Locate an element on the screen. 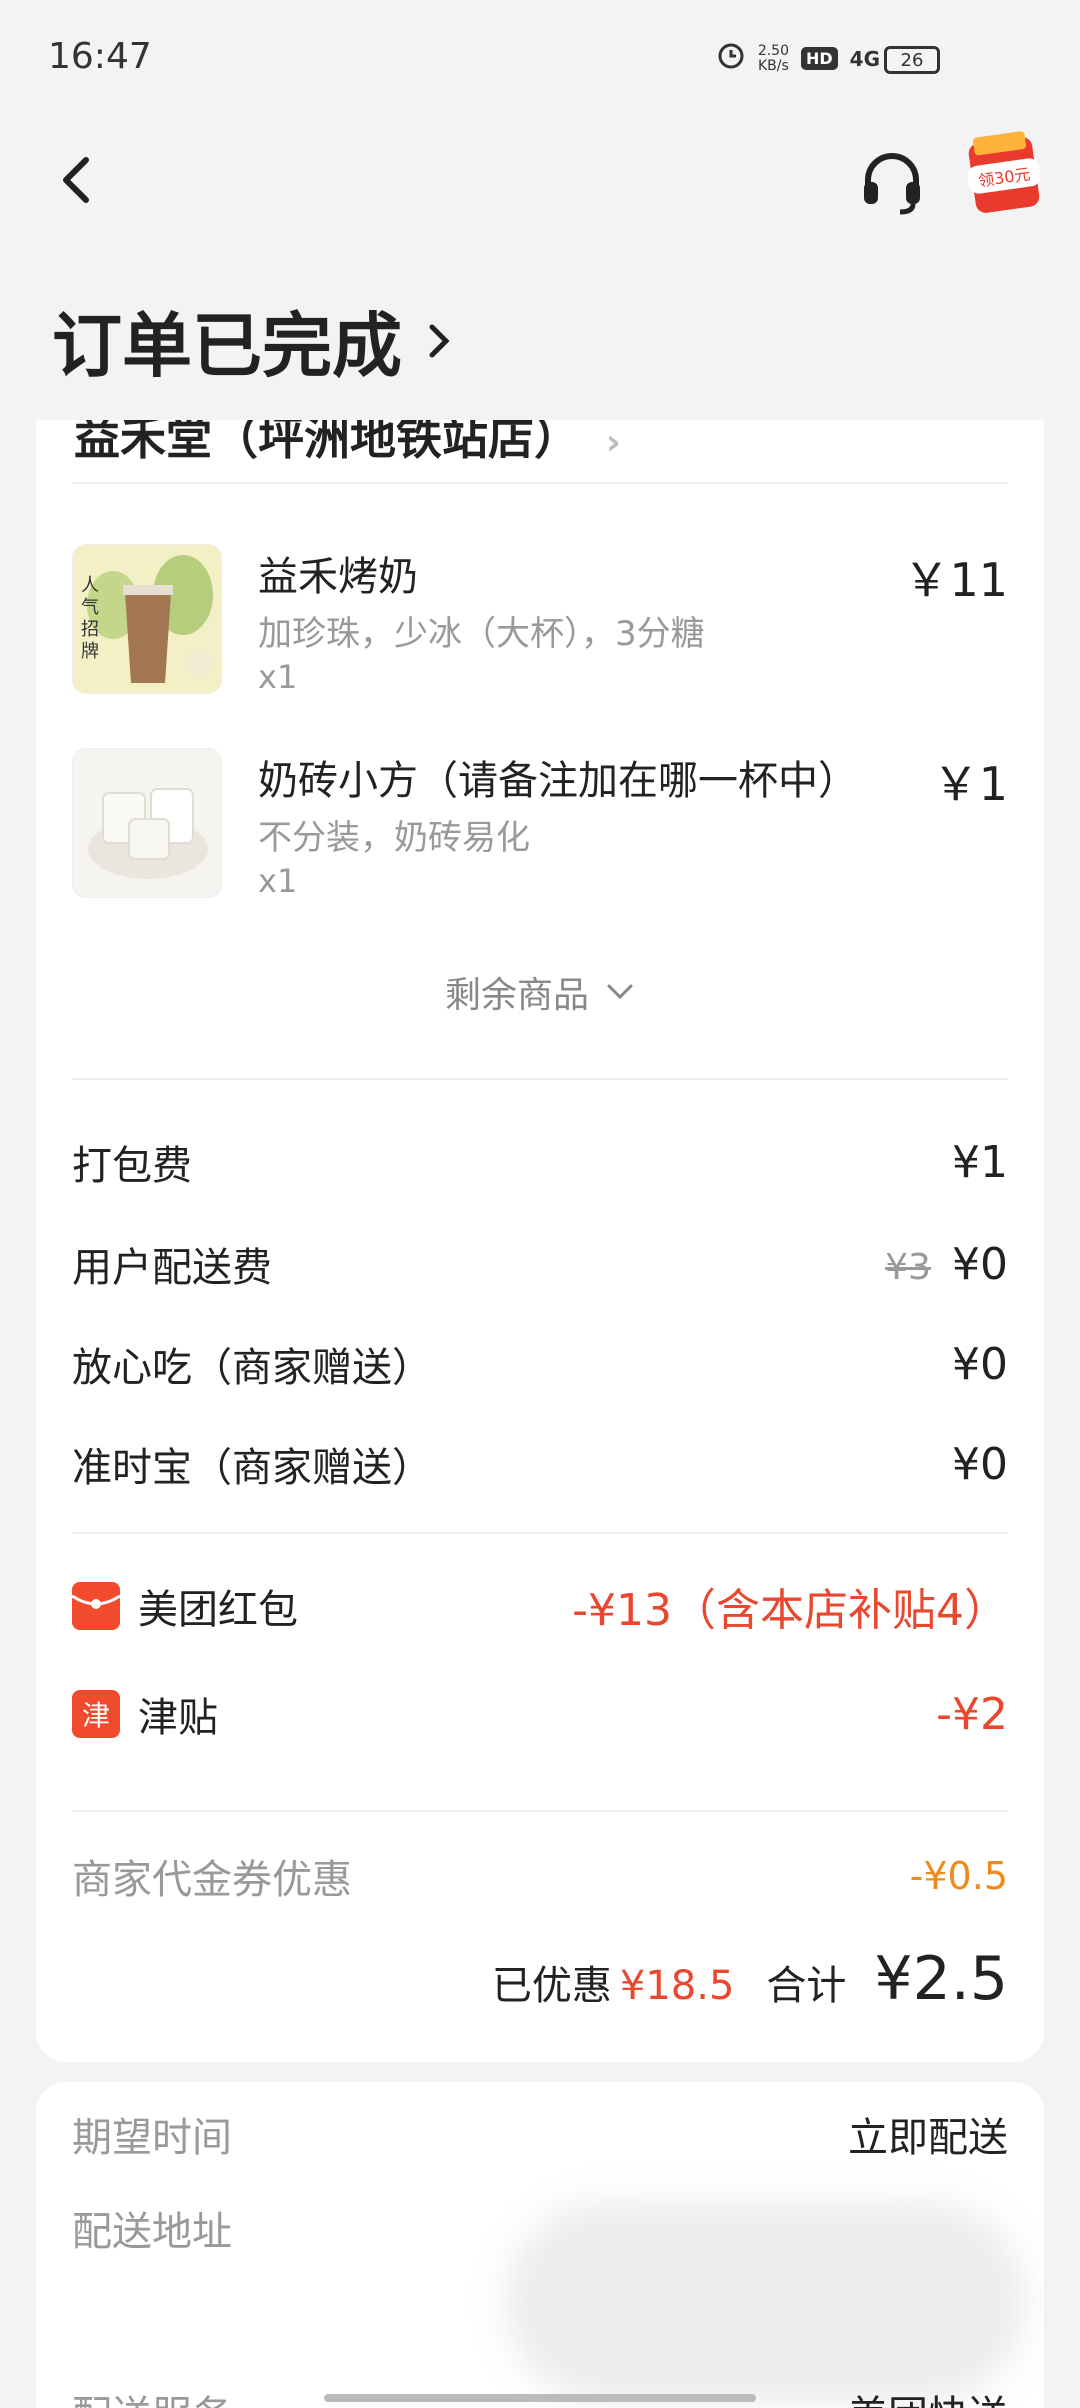  product-image: 人气招牌 is located at coordinates (147, 619).